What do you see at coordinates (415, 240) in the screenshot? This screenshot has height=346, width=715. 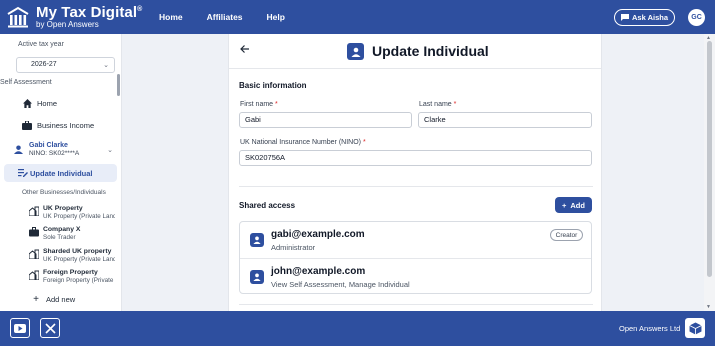 I see `list-item: gabi@example.com Administrator Creator` at bounding box center [415, 240].